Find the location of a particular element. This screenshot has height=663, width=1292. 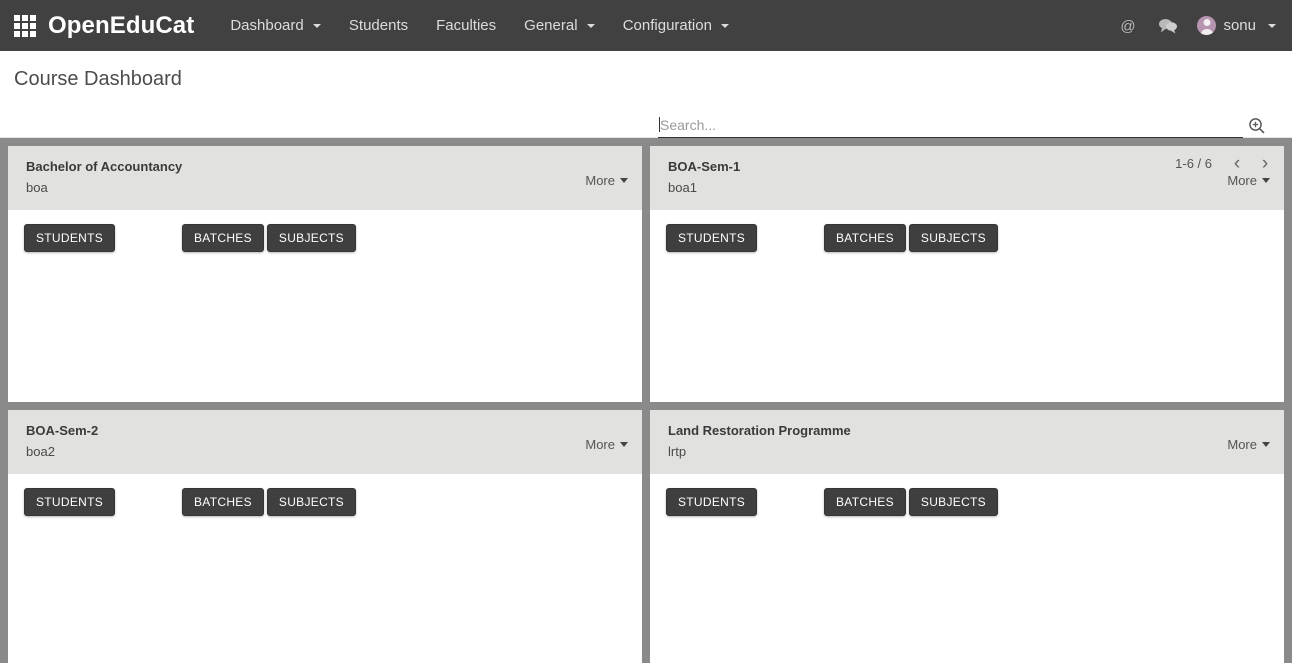

search-input is located at coordinates (950, 127).